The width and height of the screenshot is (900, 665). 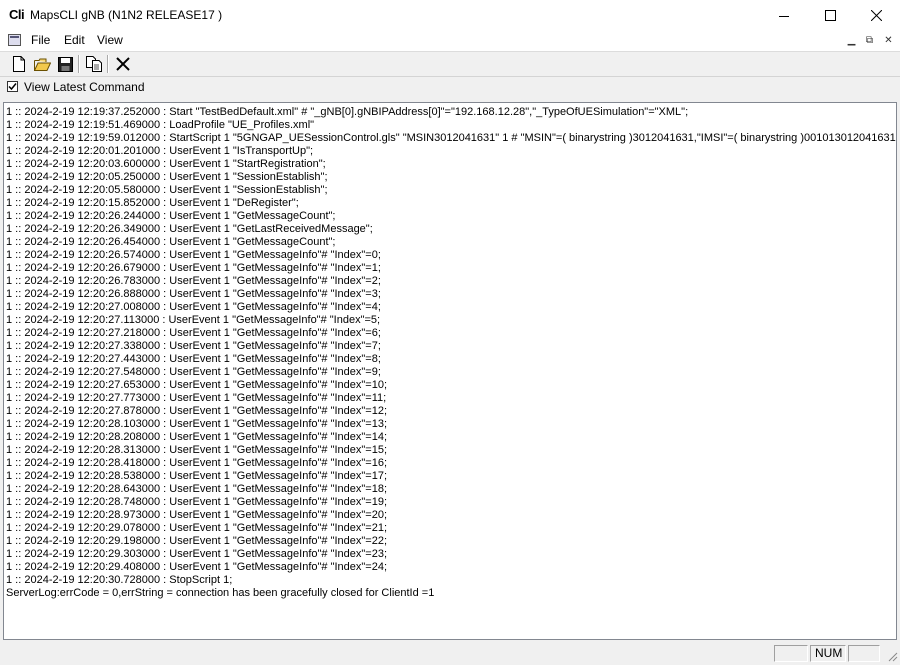 I want to click on status-bar: NUM, so click(x=450, y=653).